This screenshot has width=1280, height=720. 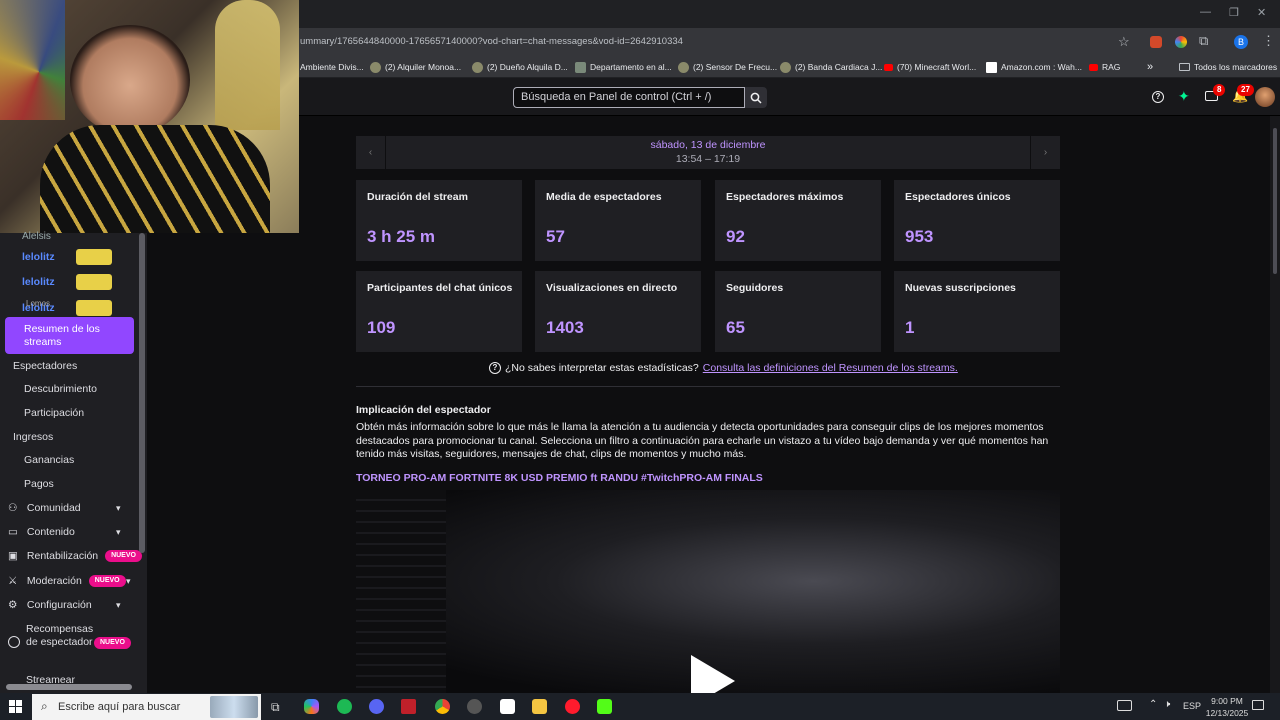 What do you see at coordinates (785, 197) in the screenshot?
I see `stat-label: Espectadores máximos` at bounding box center [785, 197].